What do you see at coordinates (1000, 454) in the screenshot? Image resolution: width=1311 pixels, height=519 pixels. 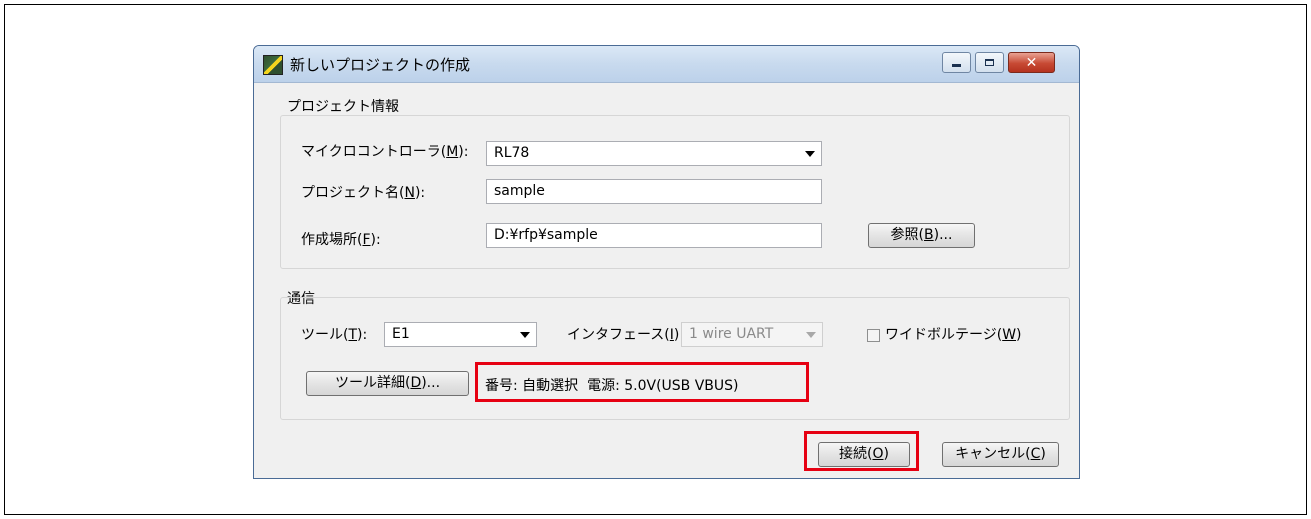 I see `cancel-button: キャンセル(C)` at bounding box center [1000, 454].